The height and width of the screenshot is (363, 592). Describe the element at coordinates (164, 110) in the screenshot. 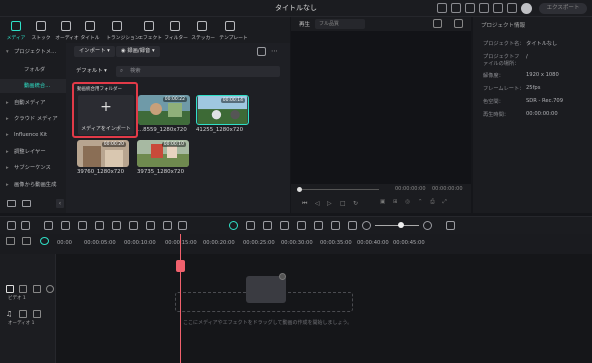

I see `media-clip: 00:00:22` at that location.